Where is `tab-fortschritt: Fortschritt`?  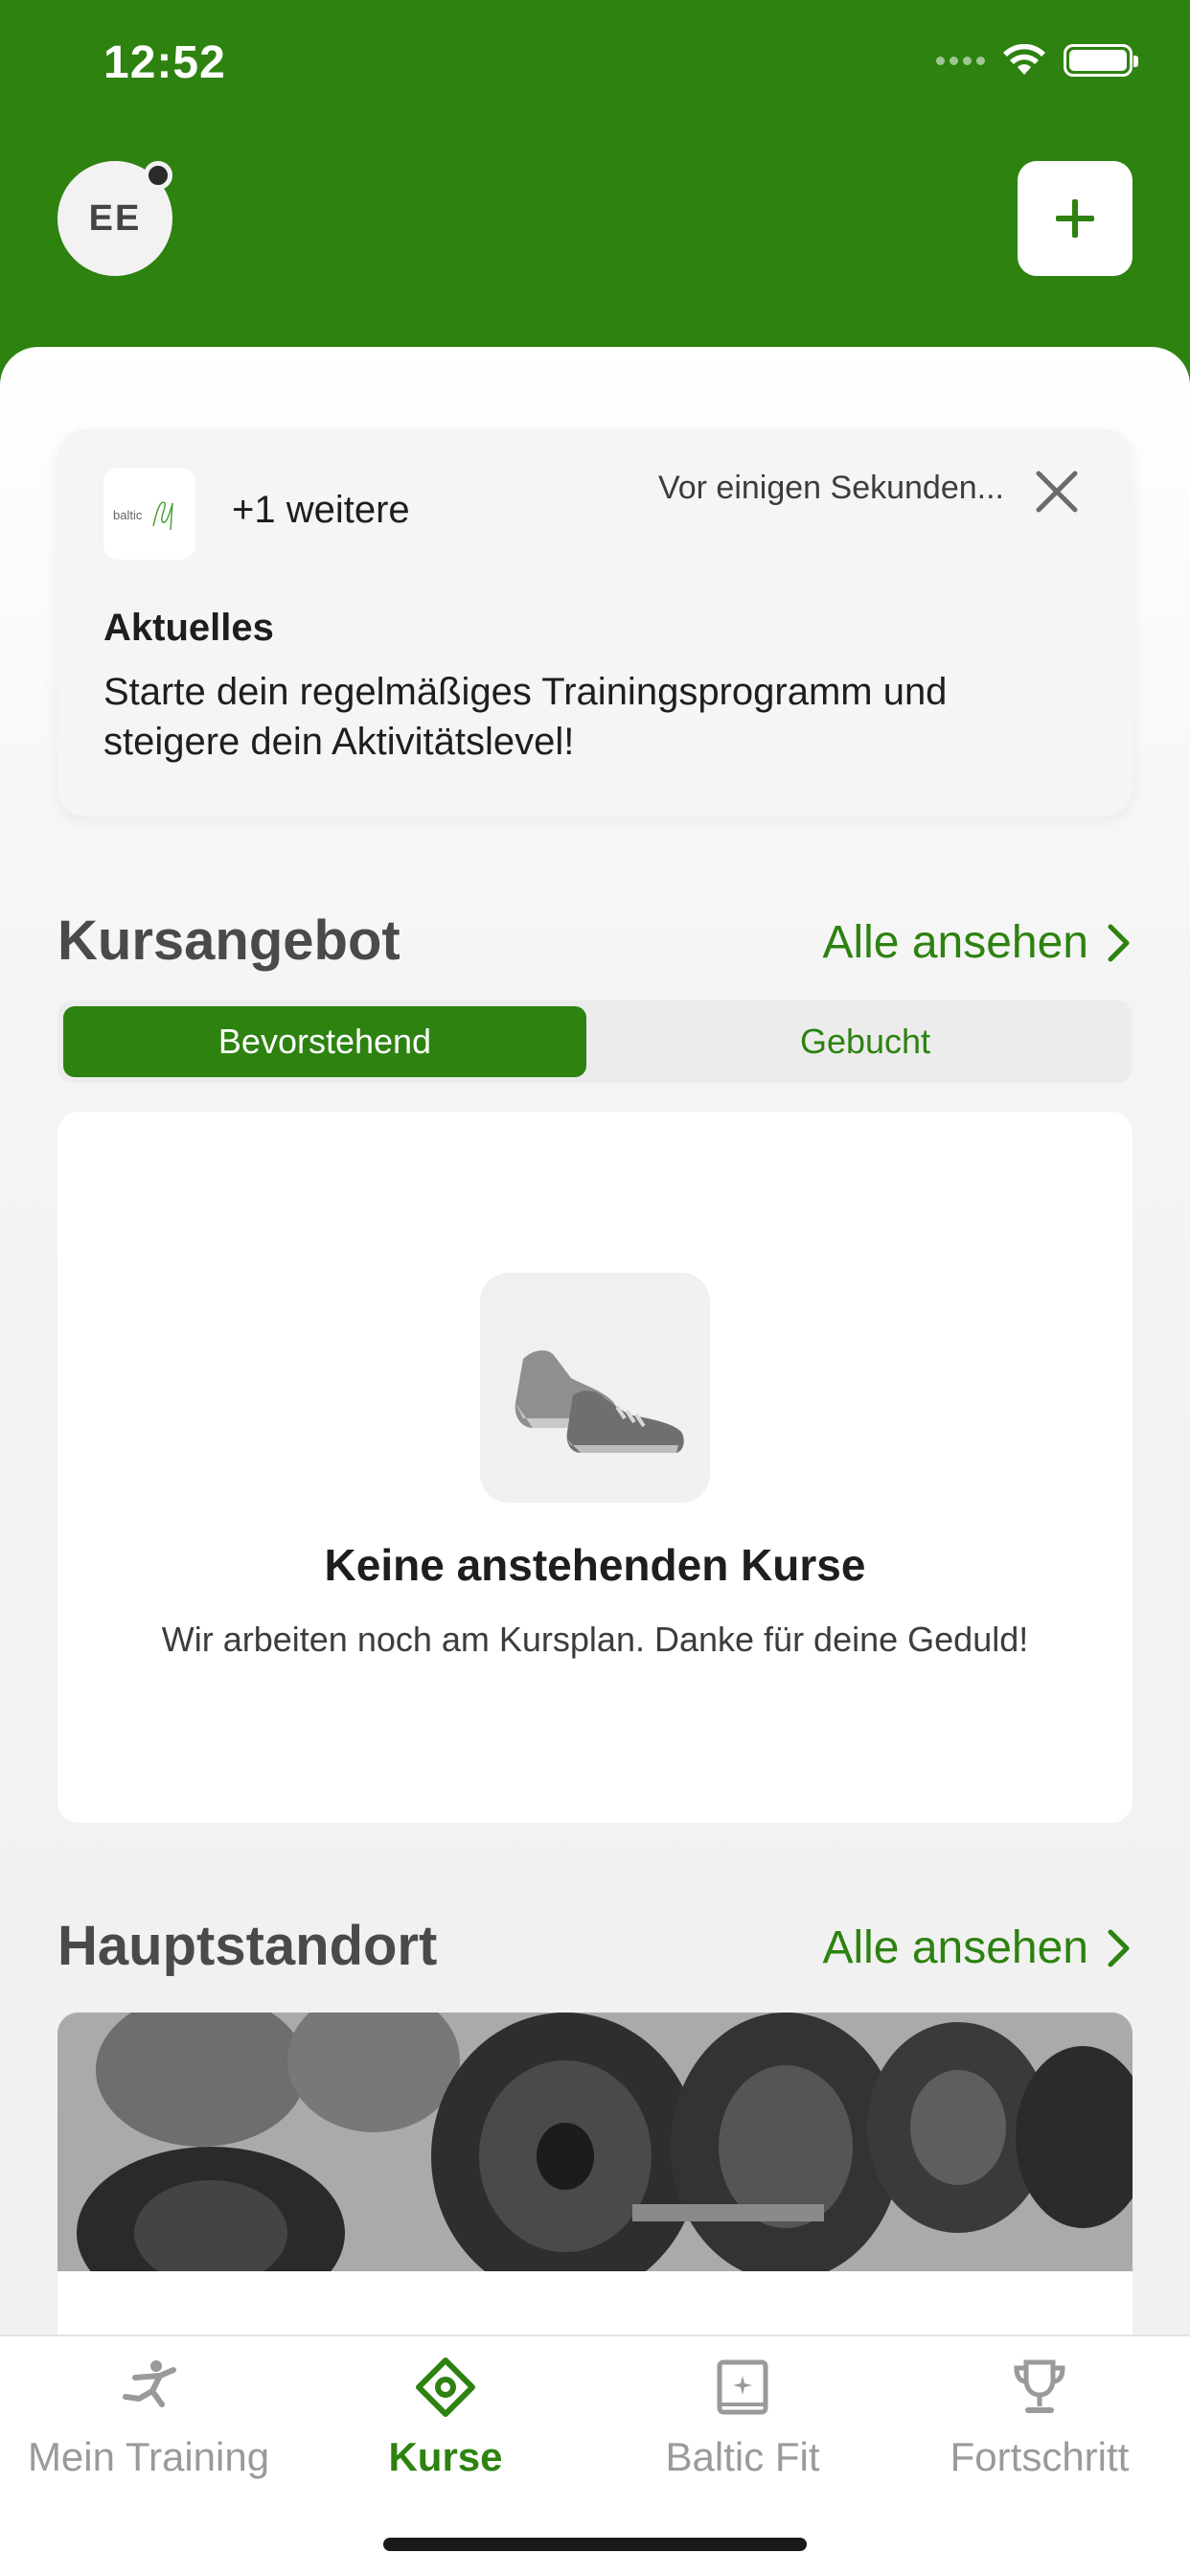
tab-fortschritt: Fortschritt is located at coordinates (1039, 2417).